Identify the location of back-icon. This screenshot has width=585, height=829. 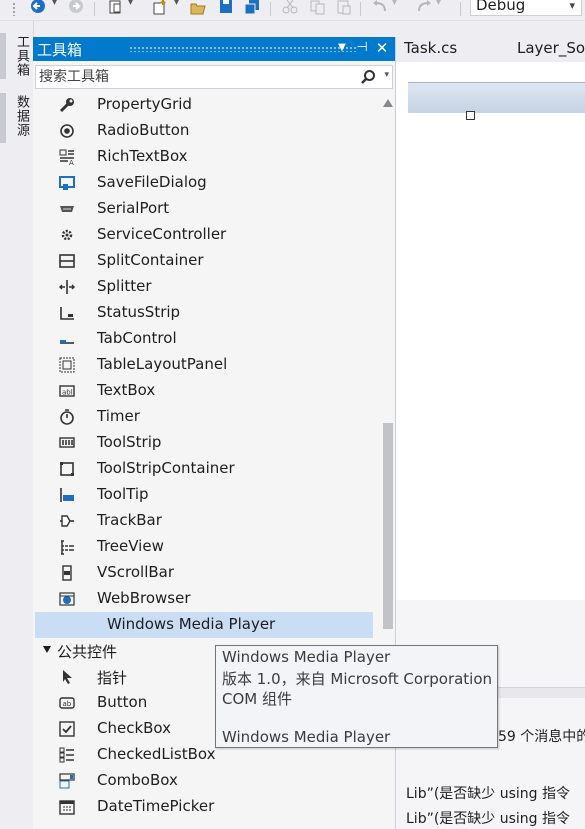
(38, 8).